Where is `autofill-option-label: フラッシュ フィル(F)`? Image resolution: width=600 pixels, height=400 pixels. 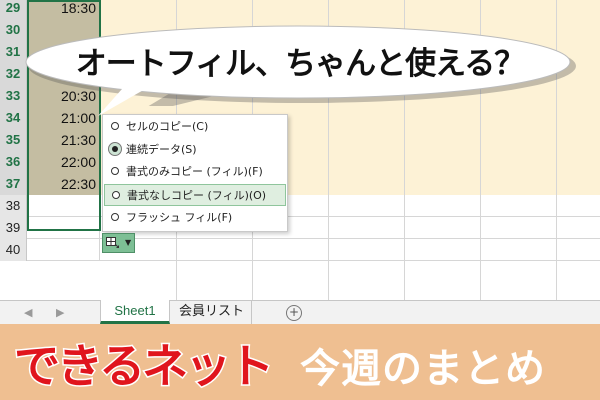
autofill-option-label: フラッシュ フィル(F) is located at coordinates (179, 217).